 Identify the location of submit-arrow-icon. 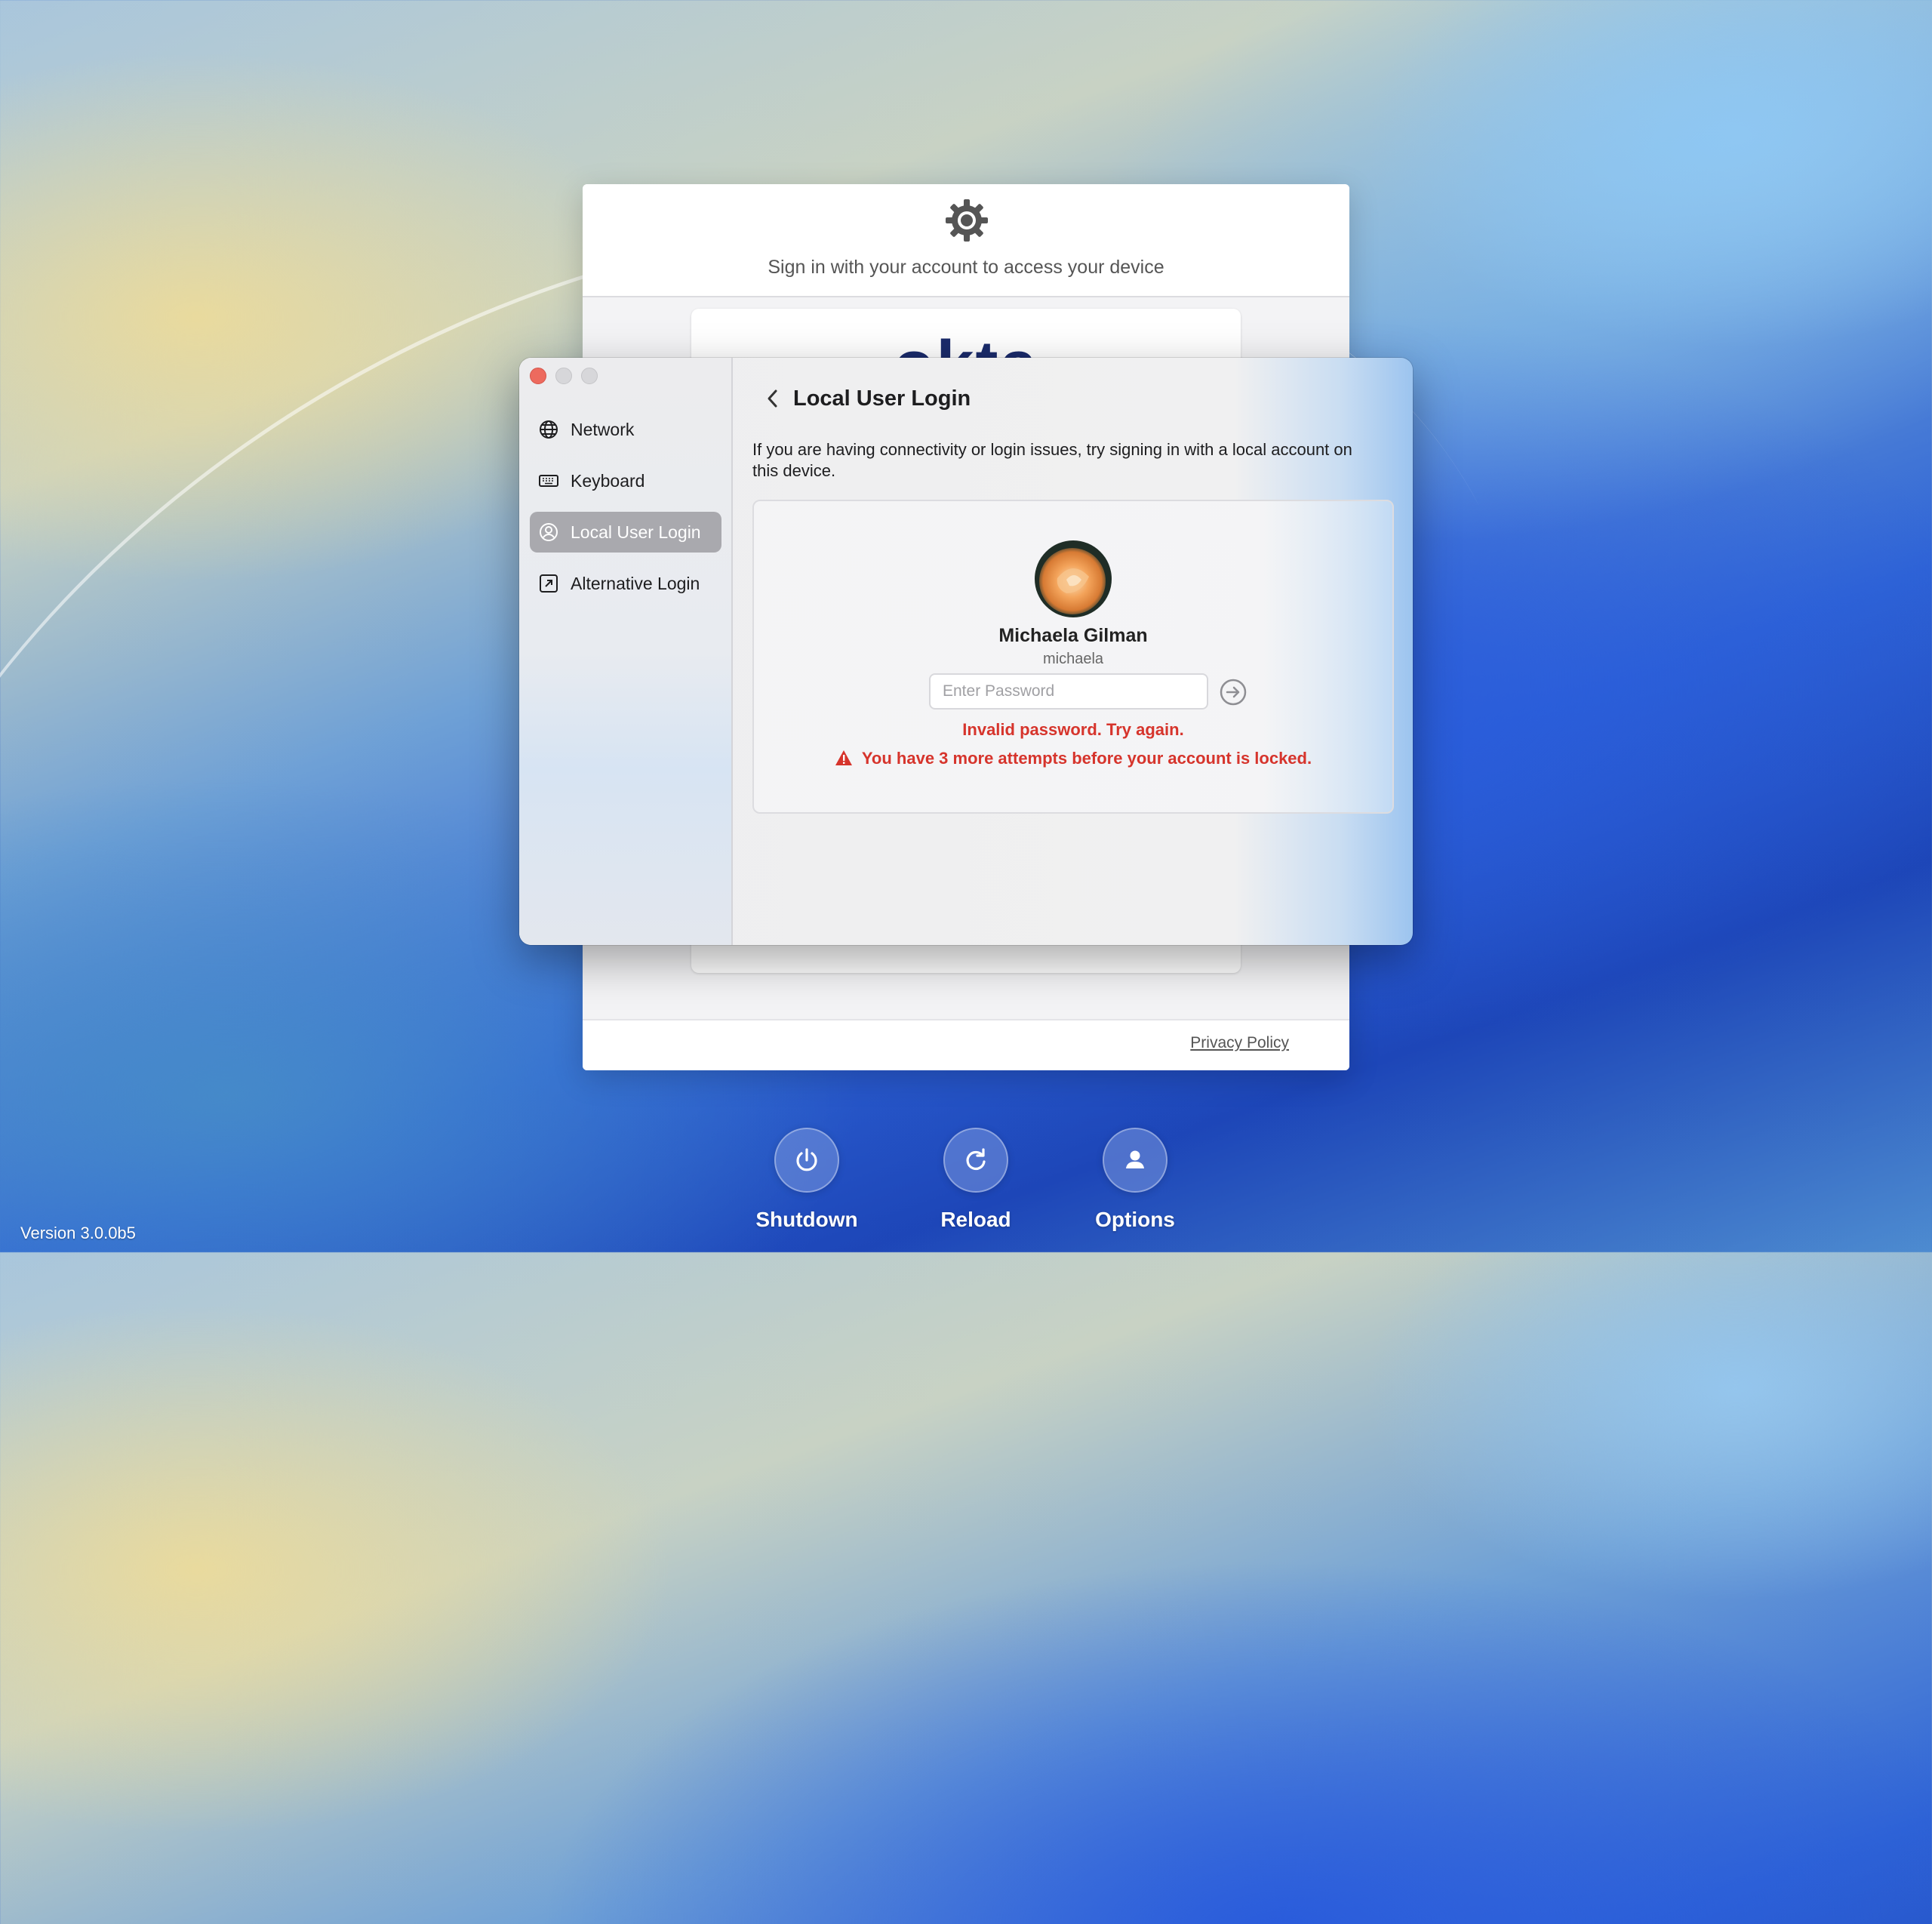
(1233, 692).